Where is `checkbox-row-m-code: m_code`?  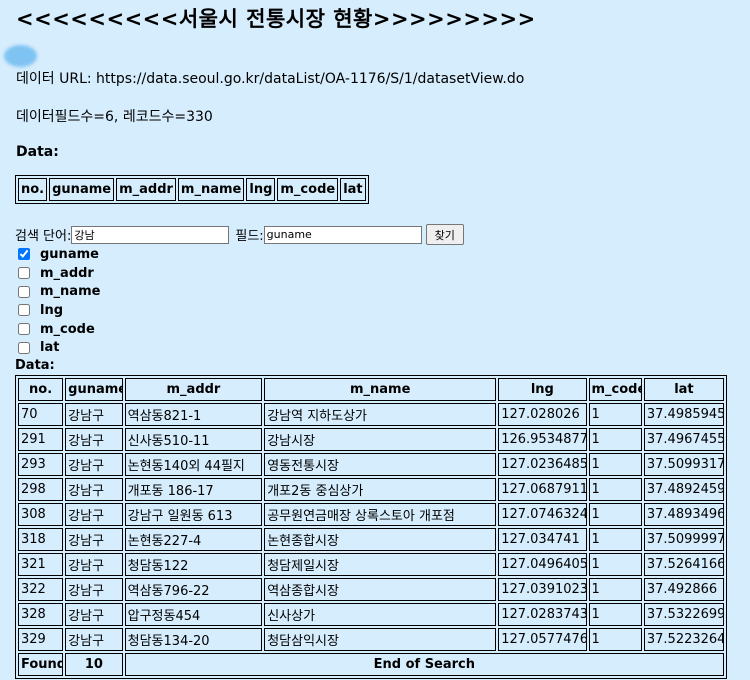
checkbox-row-m-code: m_code is located at coordinates (57, 329).